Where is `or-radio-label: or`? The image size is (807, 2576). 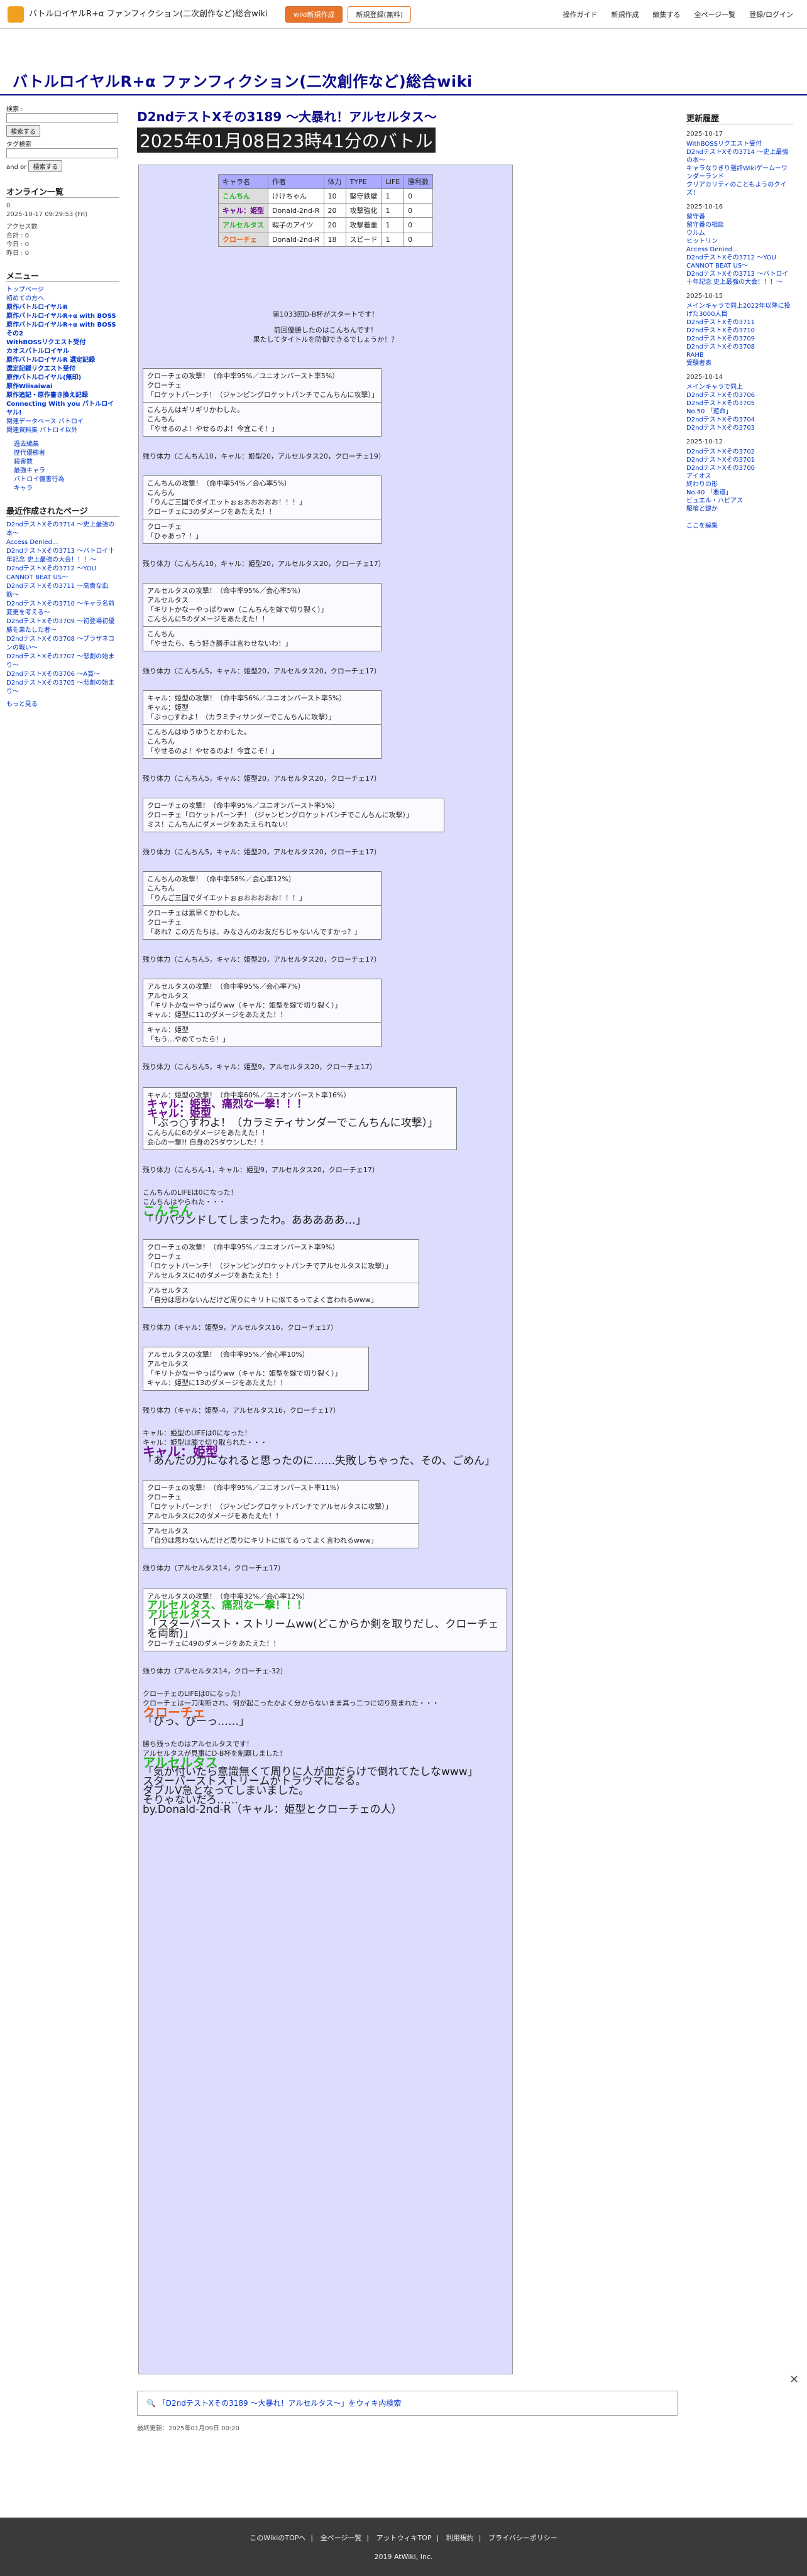
or-radio-label: or is located at coordinates (23, 168).